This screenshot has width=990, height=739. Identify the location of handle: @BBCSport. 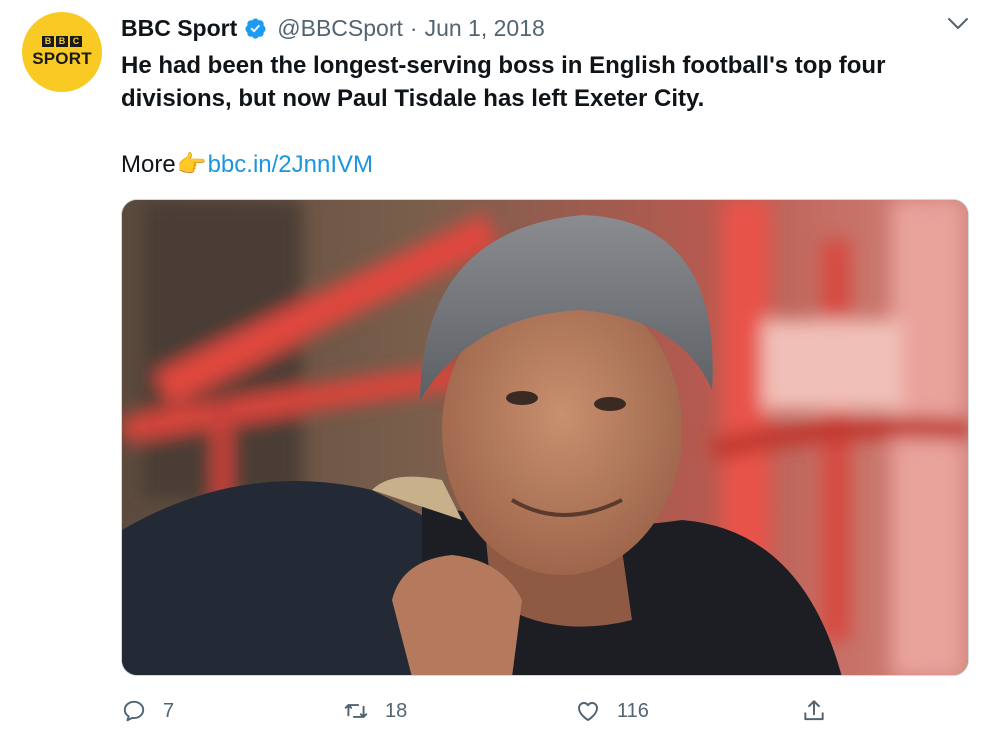
(340, 28).